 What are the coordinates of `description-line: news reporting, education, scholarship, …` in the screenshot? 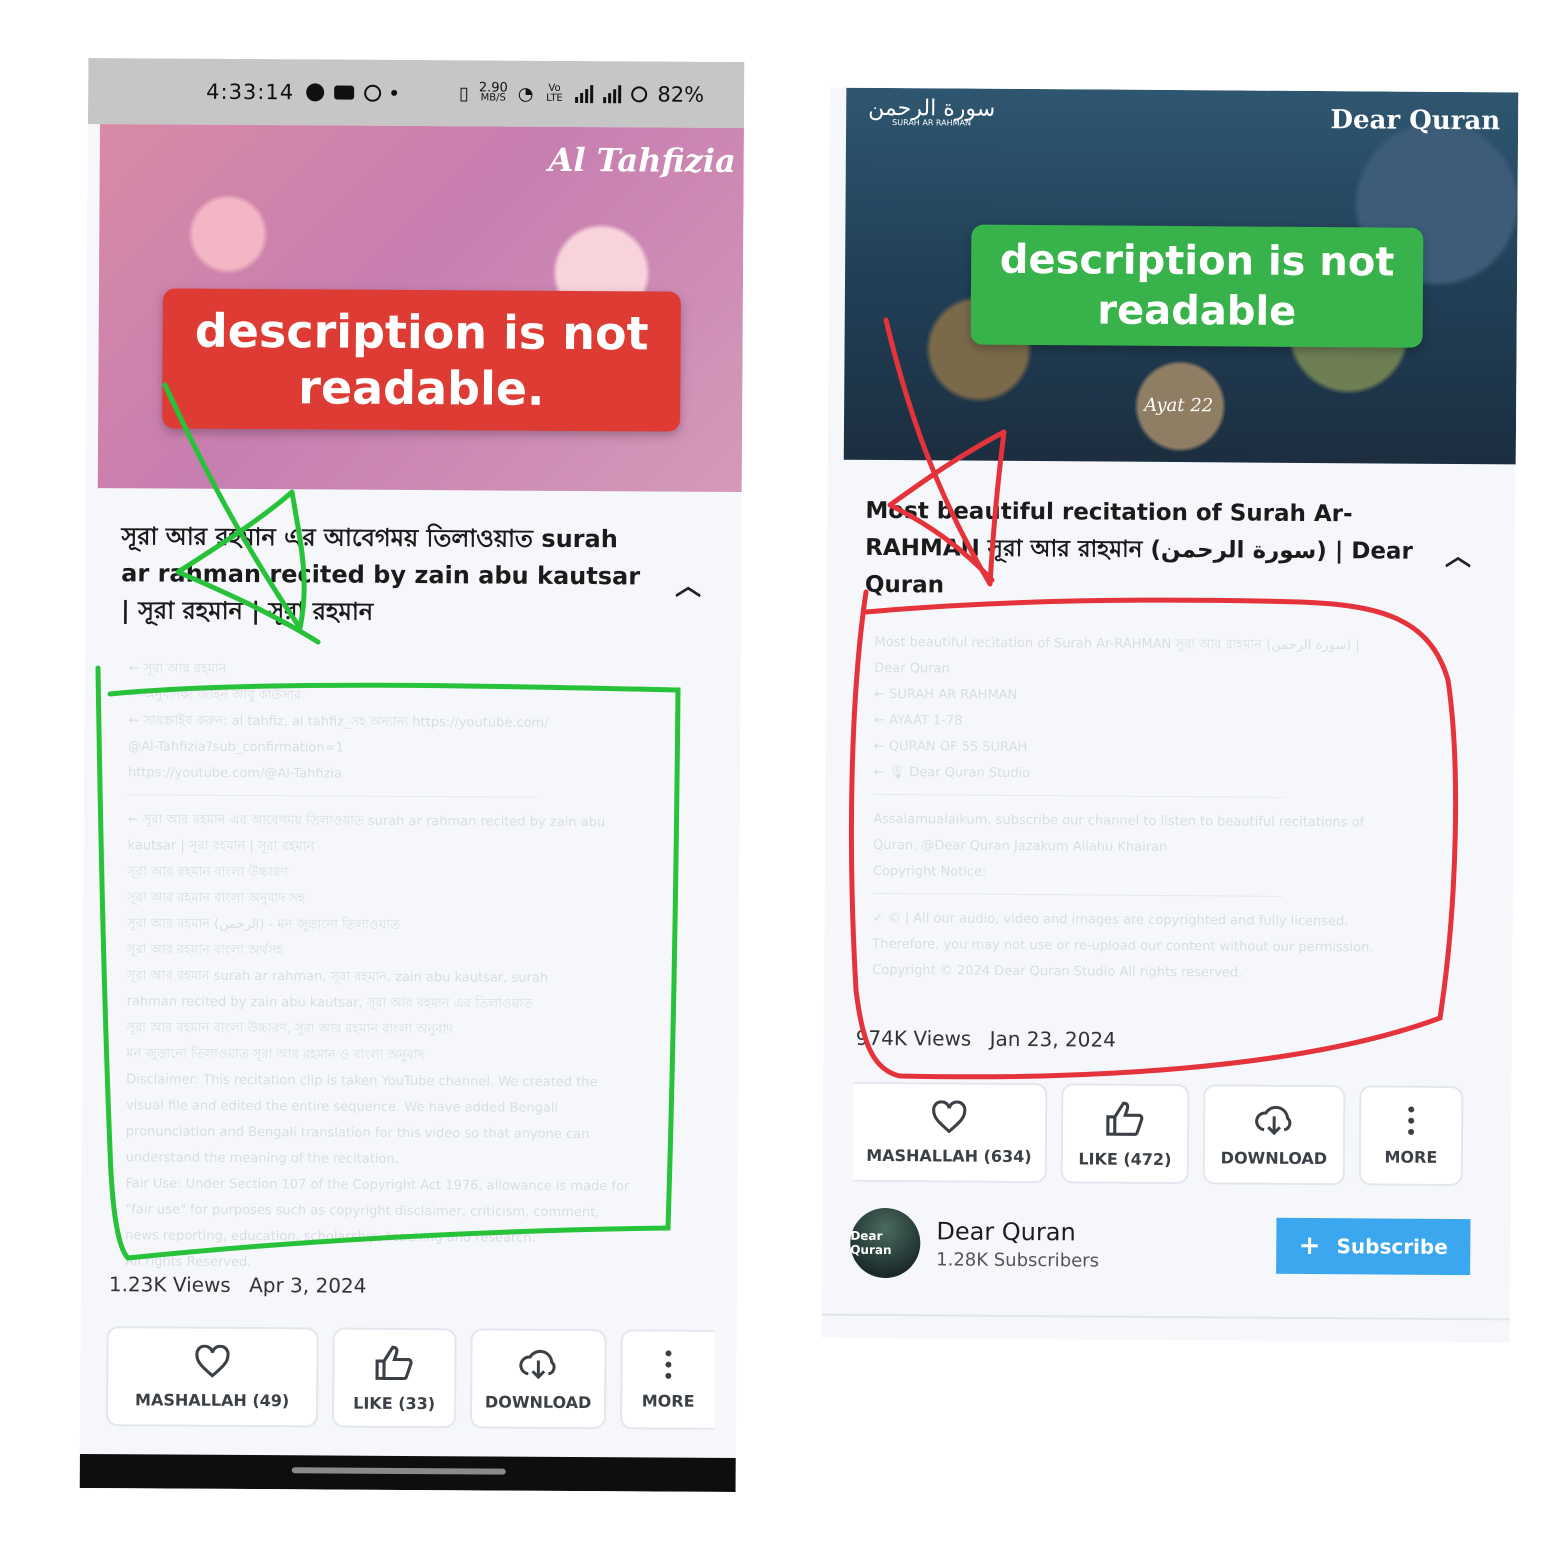 It's located at (330, 1237).